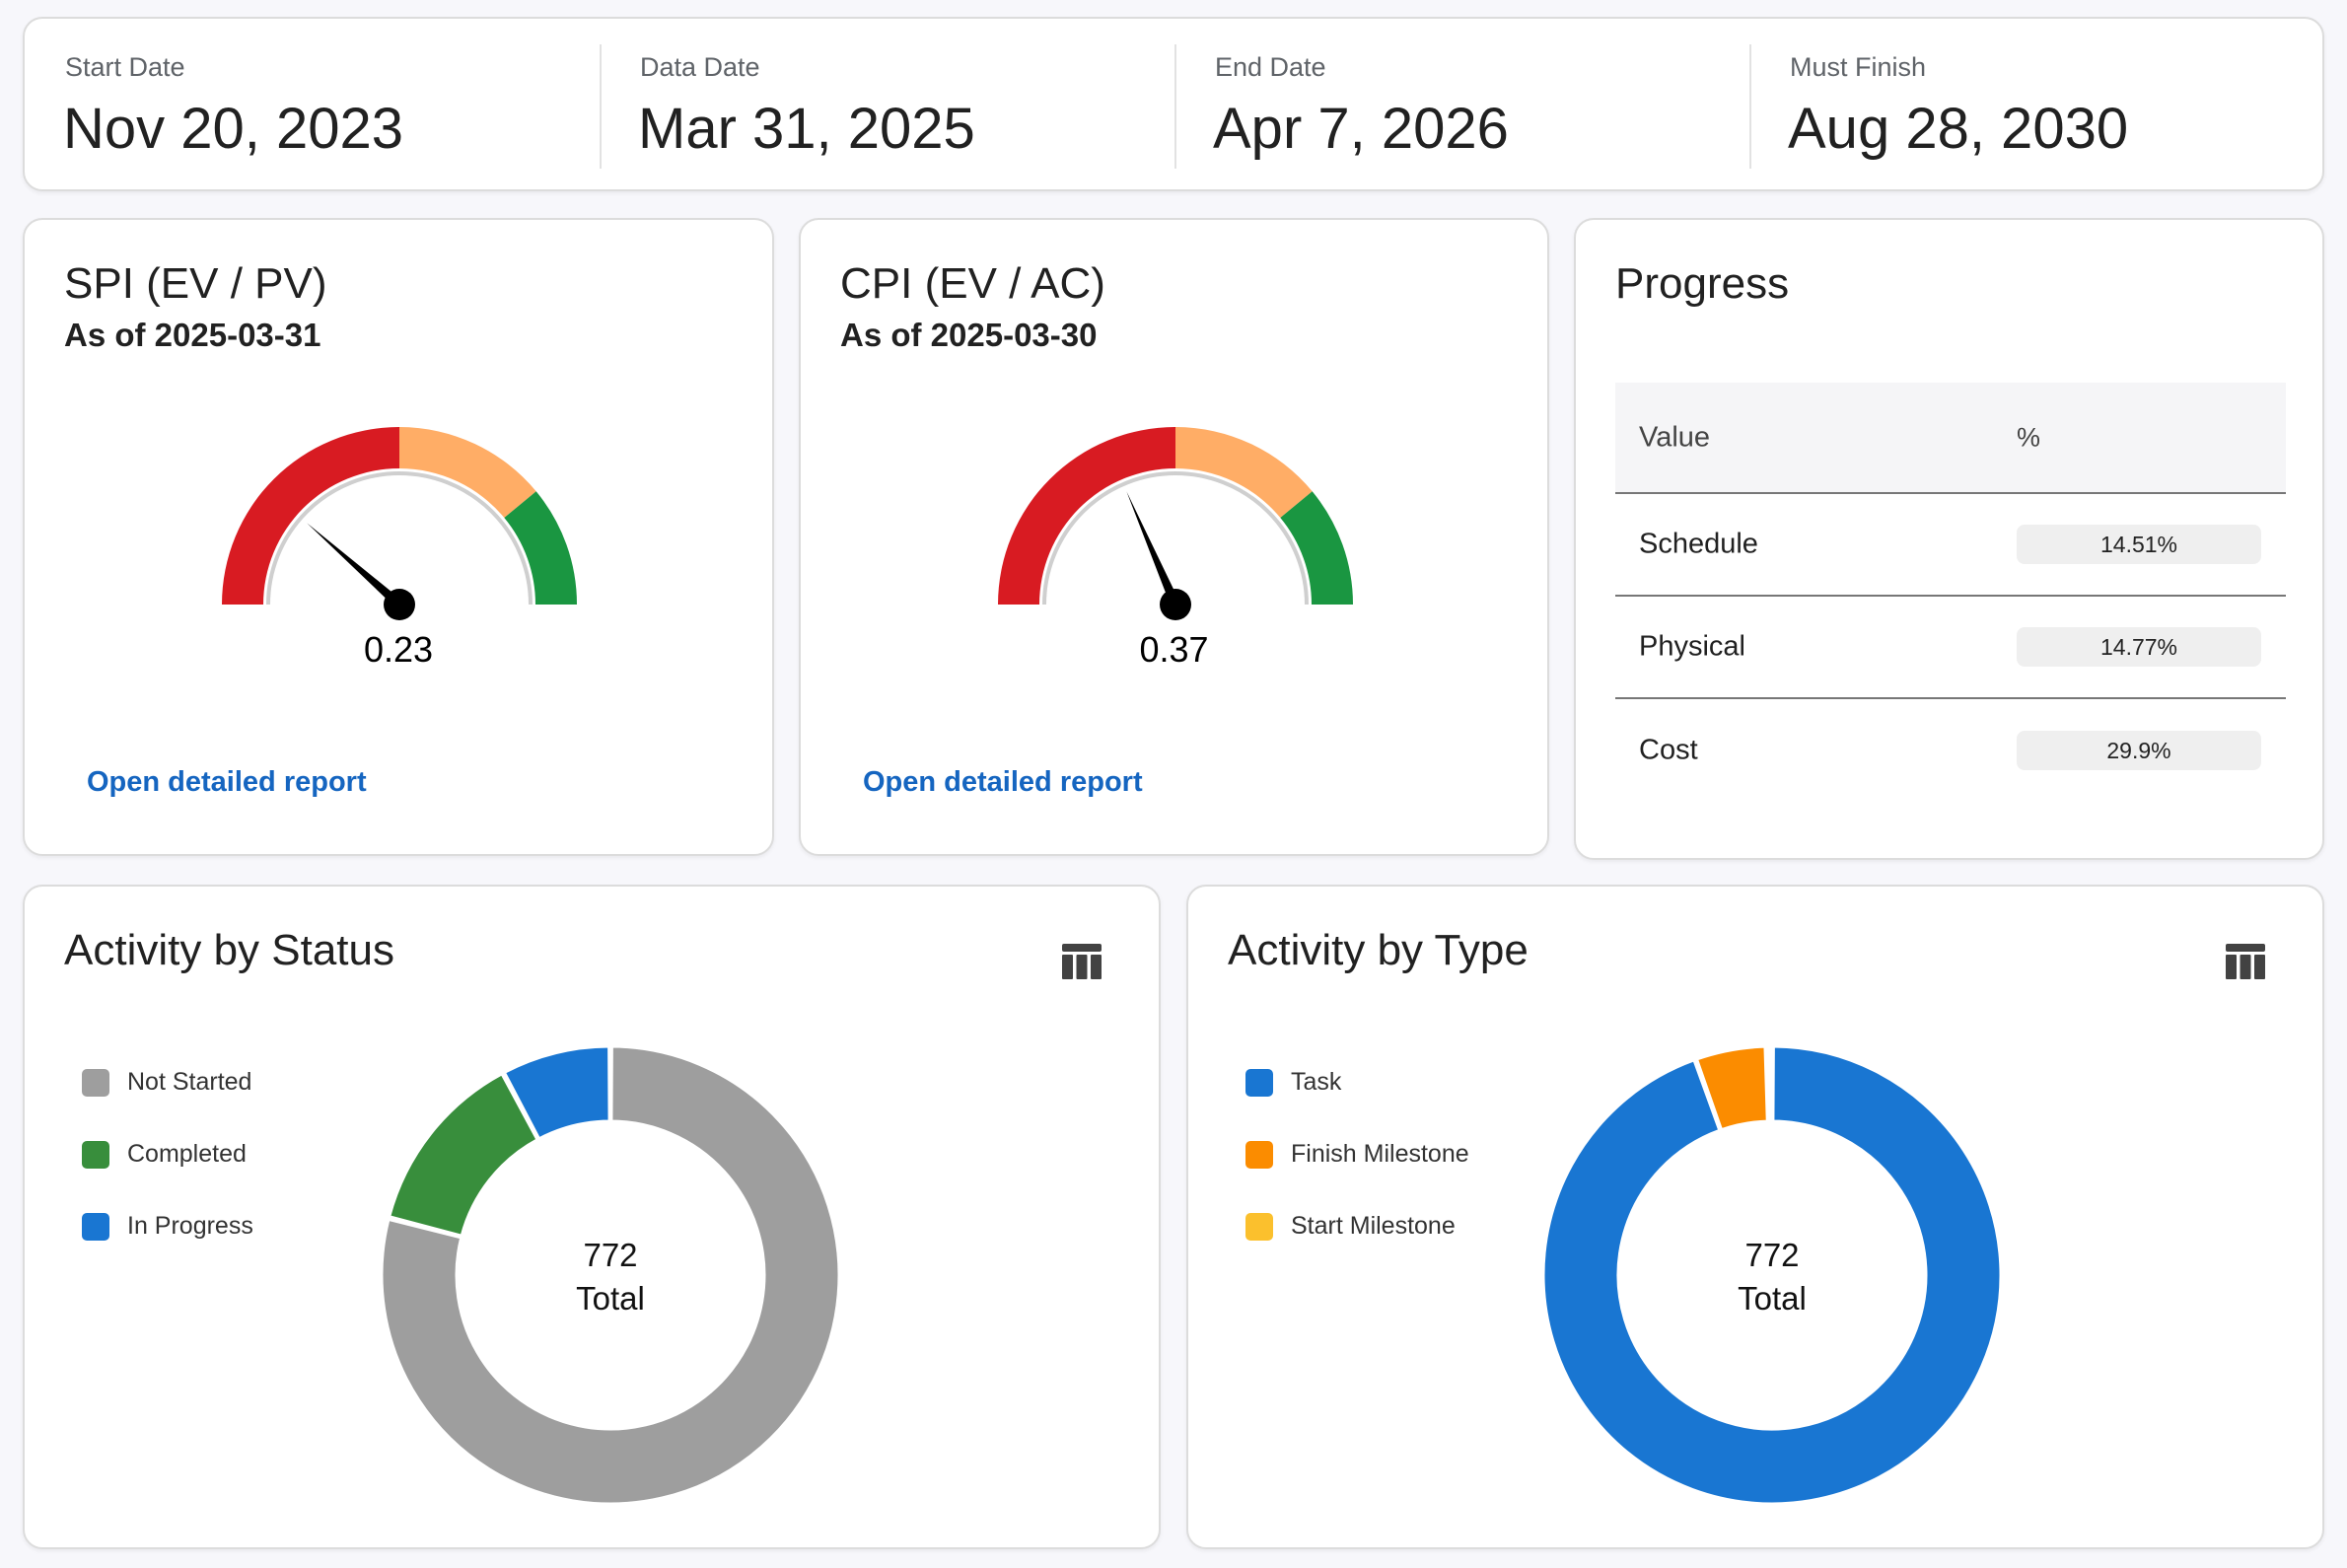  Describe the element at coordinates (463, 1155) in the screenshot. I see `donut-slice-completed` at that location.